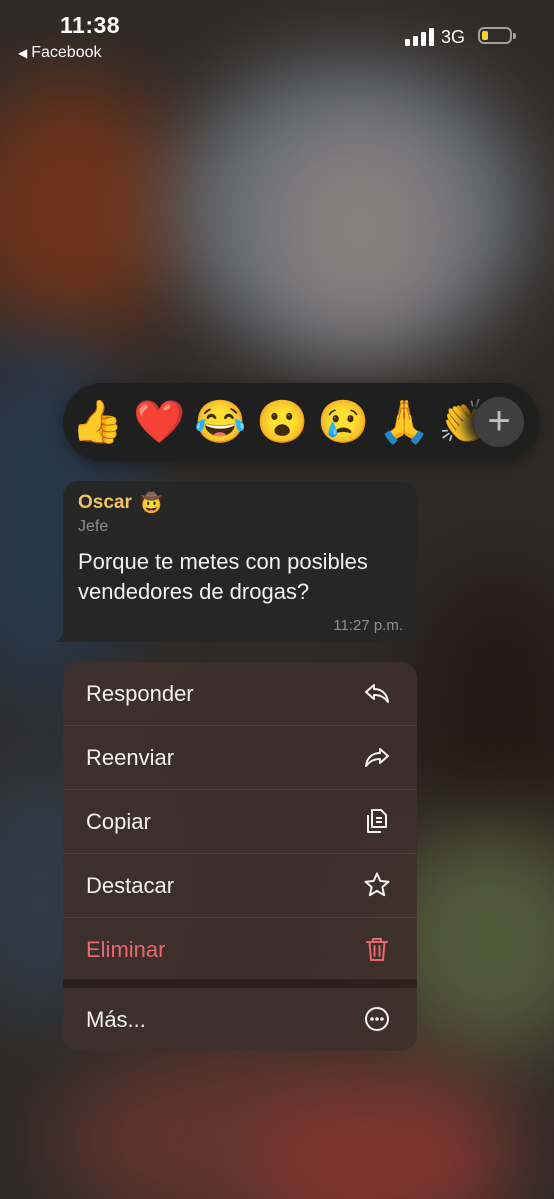  What do you see at coordinates (240, 757) in the screenshot?
I see `menu-item-forward: Reenviar` at bounding box center [240, 757].